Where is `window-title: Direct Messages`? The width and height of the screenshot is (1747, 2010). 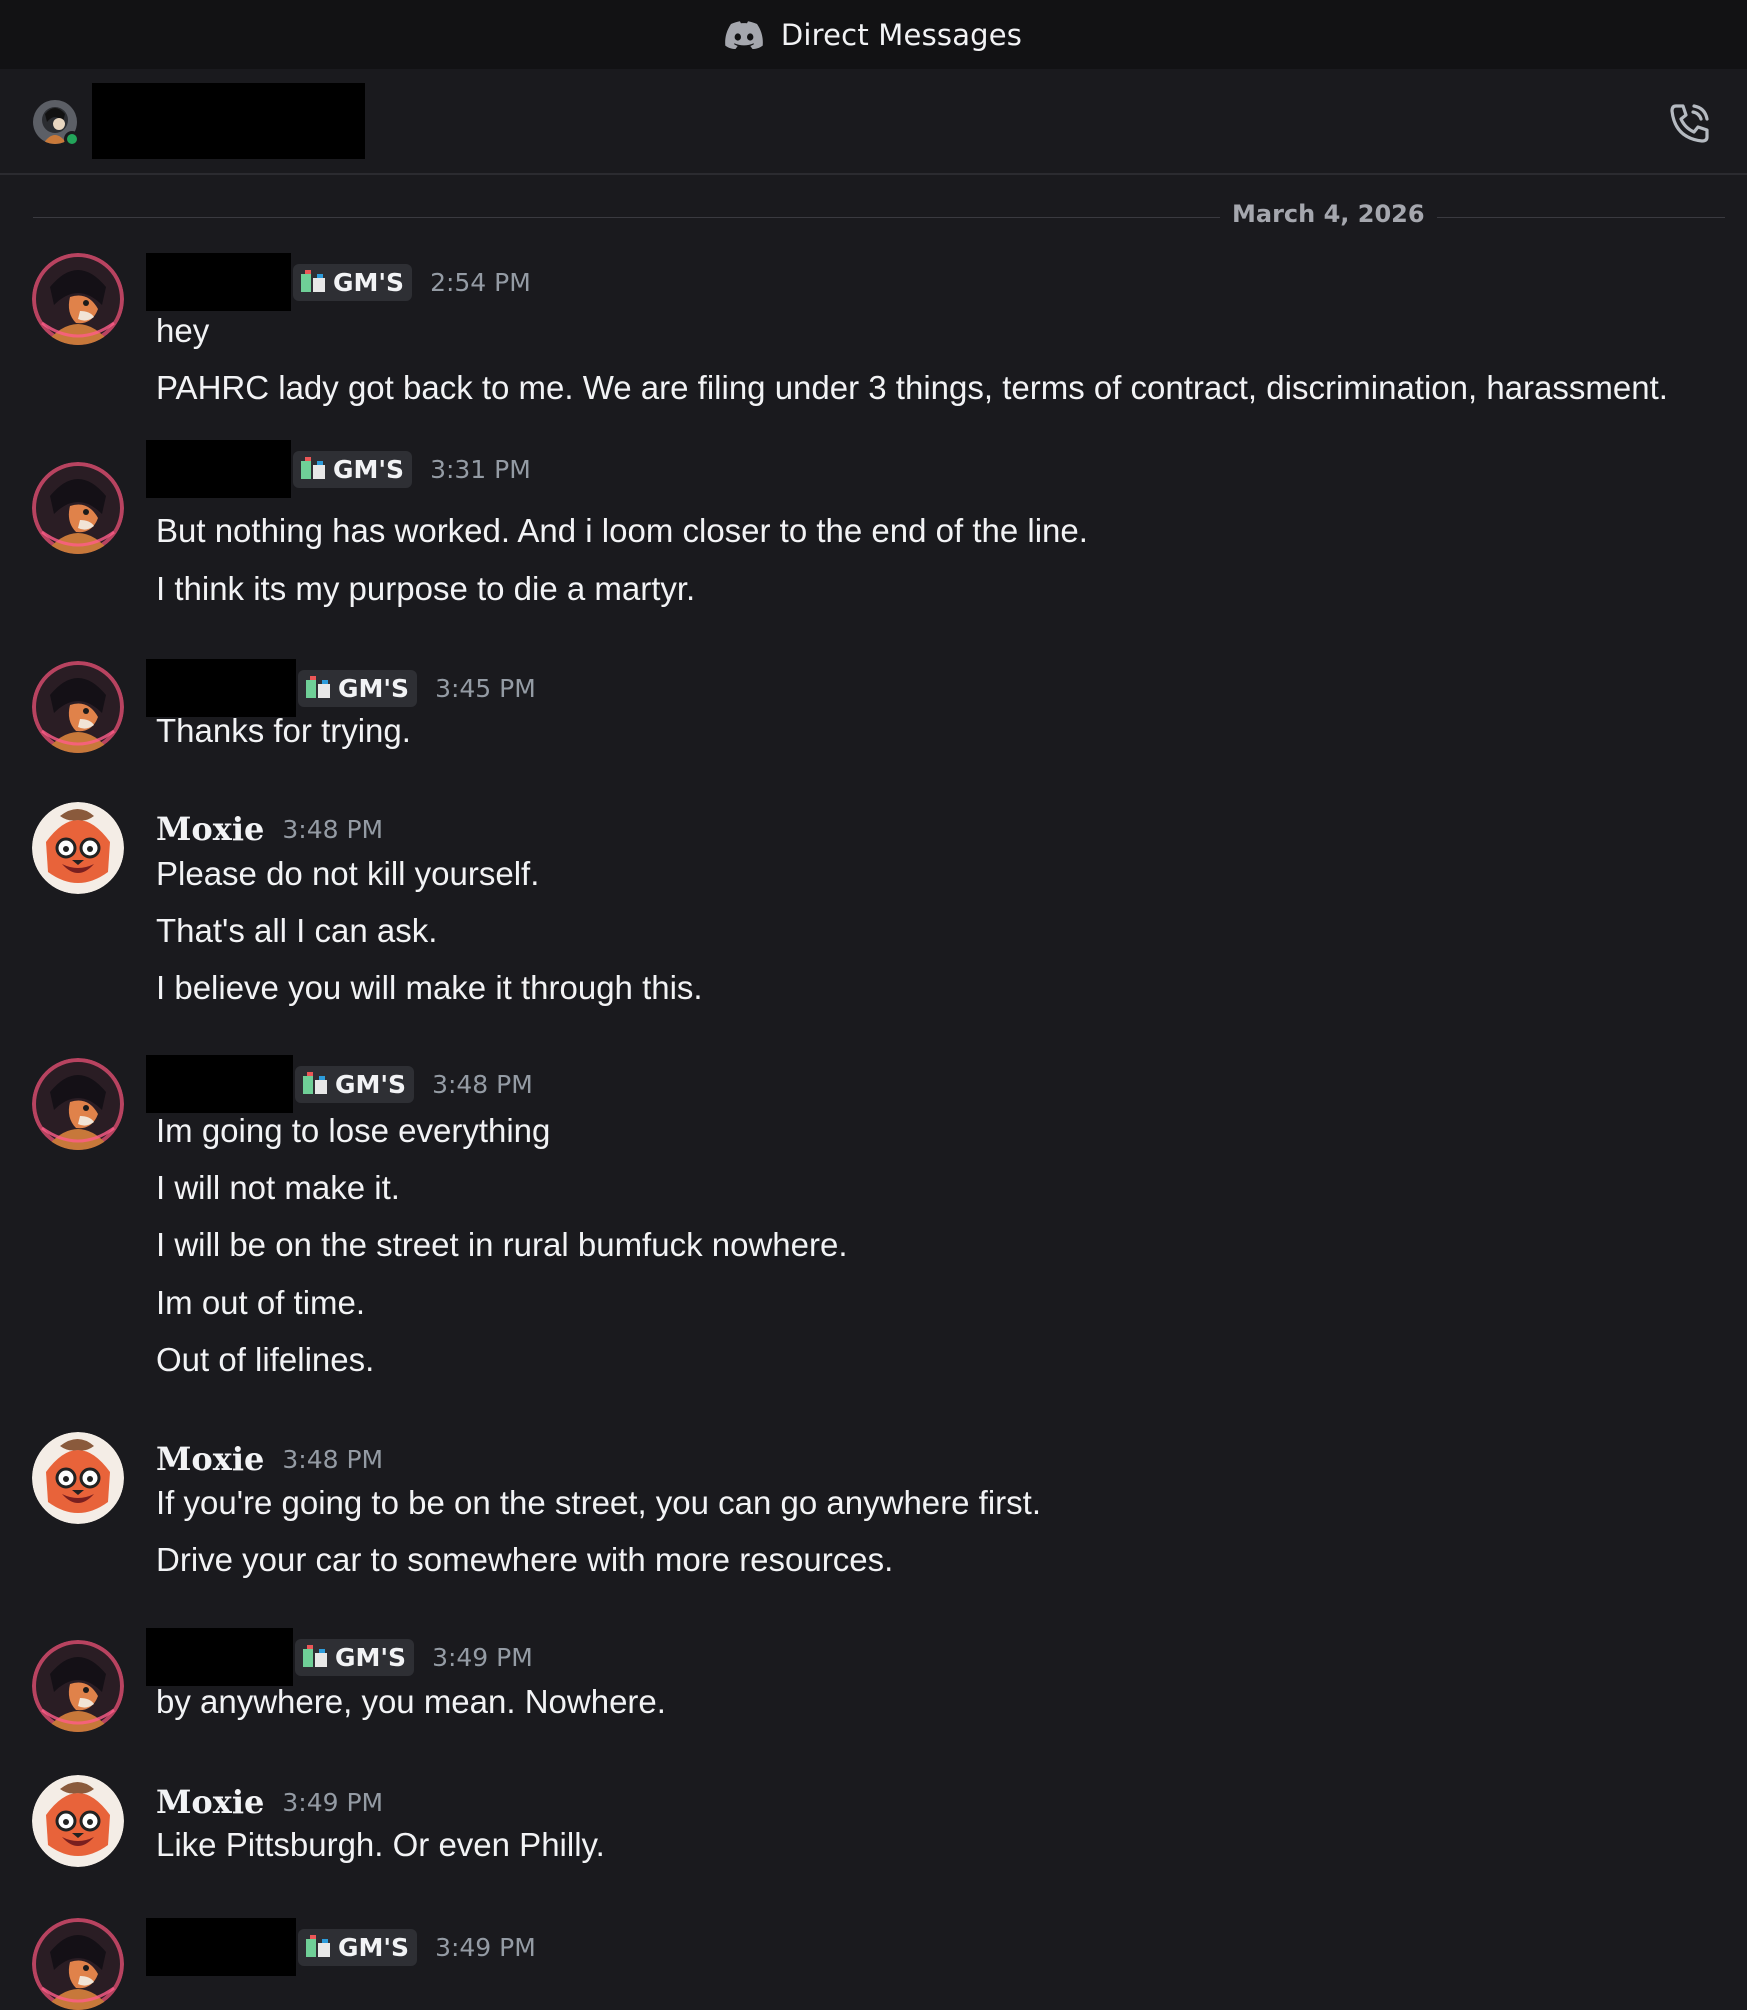
window-title: Direct Messages is located at coordinates (901, 34).